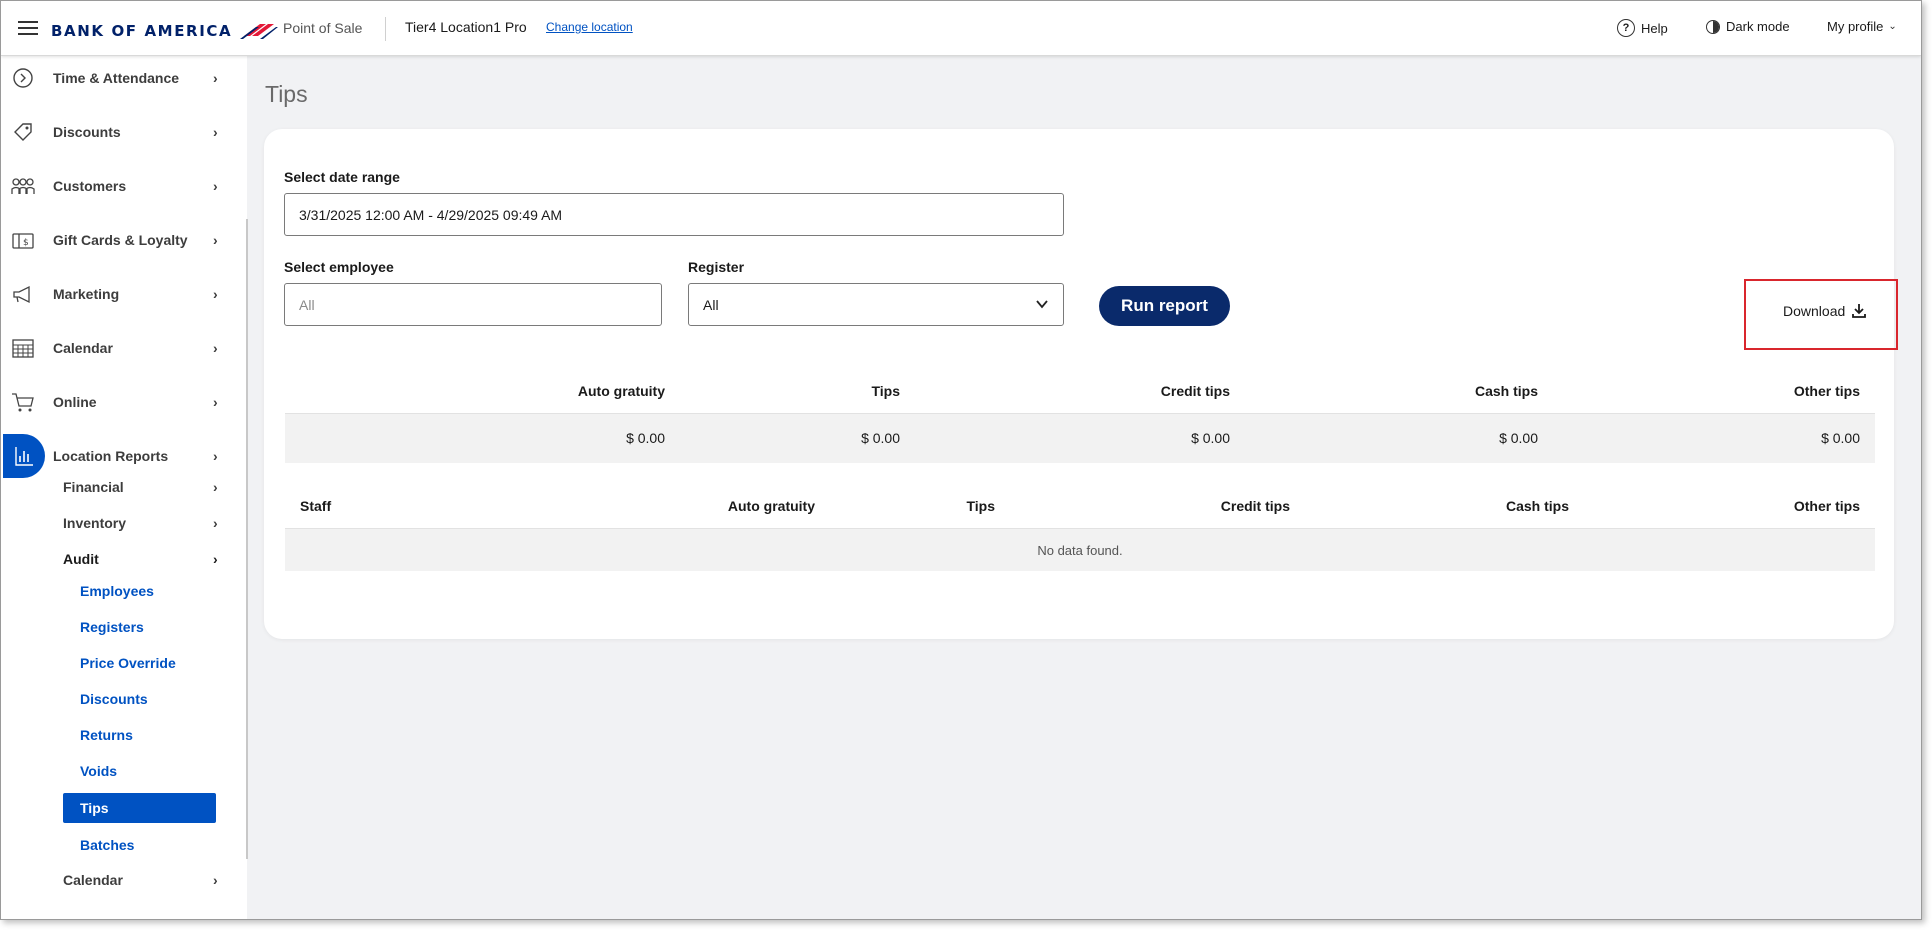 The height and width of the screenshot is (933, 1932). What do you see at coordinates (1164, 306) in the screenshot?
I see `run-report-button: Run report` at bounding box center [1164, 306].